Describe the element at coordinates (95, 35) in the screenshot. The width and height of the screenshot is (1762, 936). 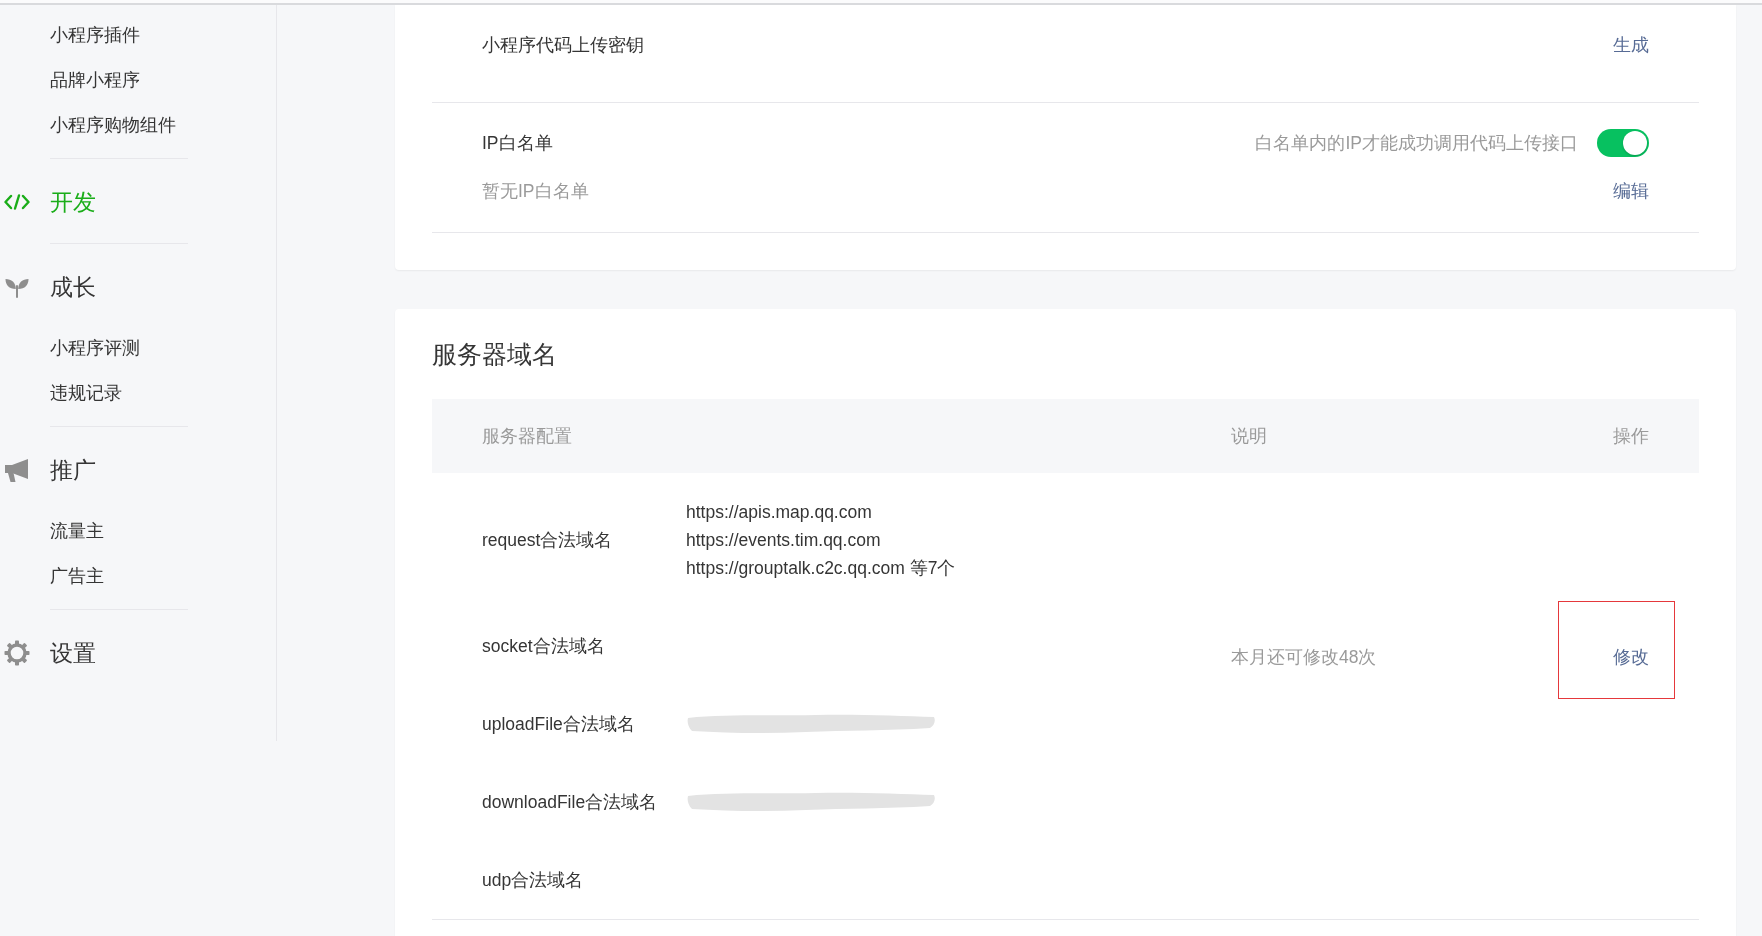
I see `sidebar-item: 小程序插件` at that location.